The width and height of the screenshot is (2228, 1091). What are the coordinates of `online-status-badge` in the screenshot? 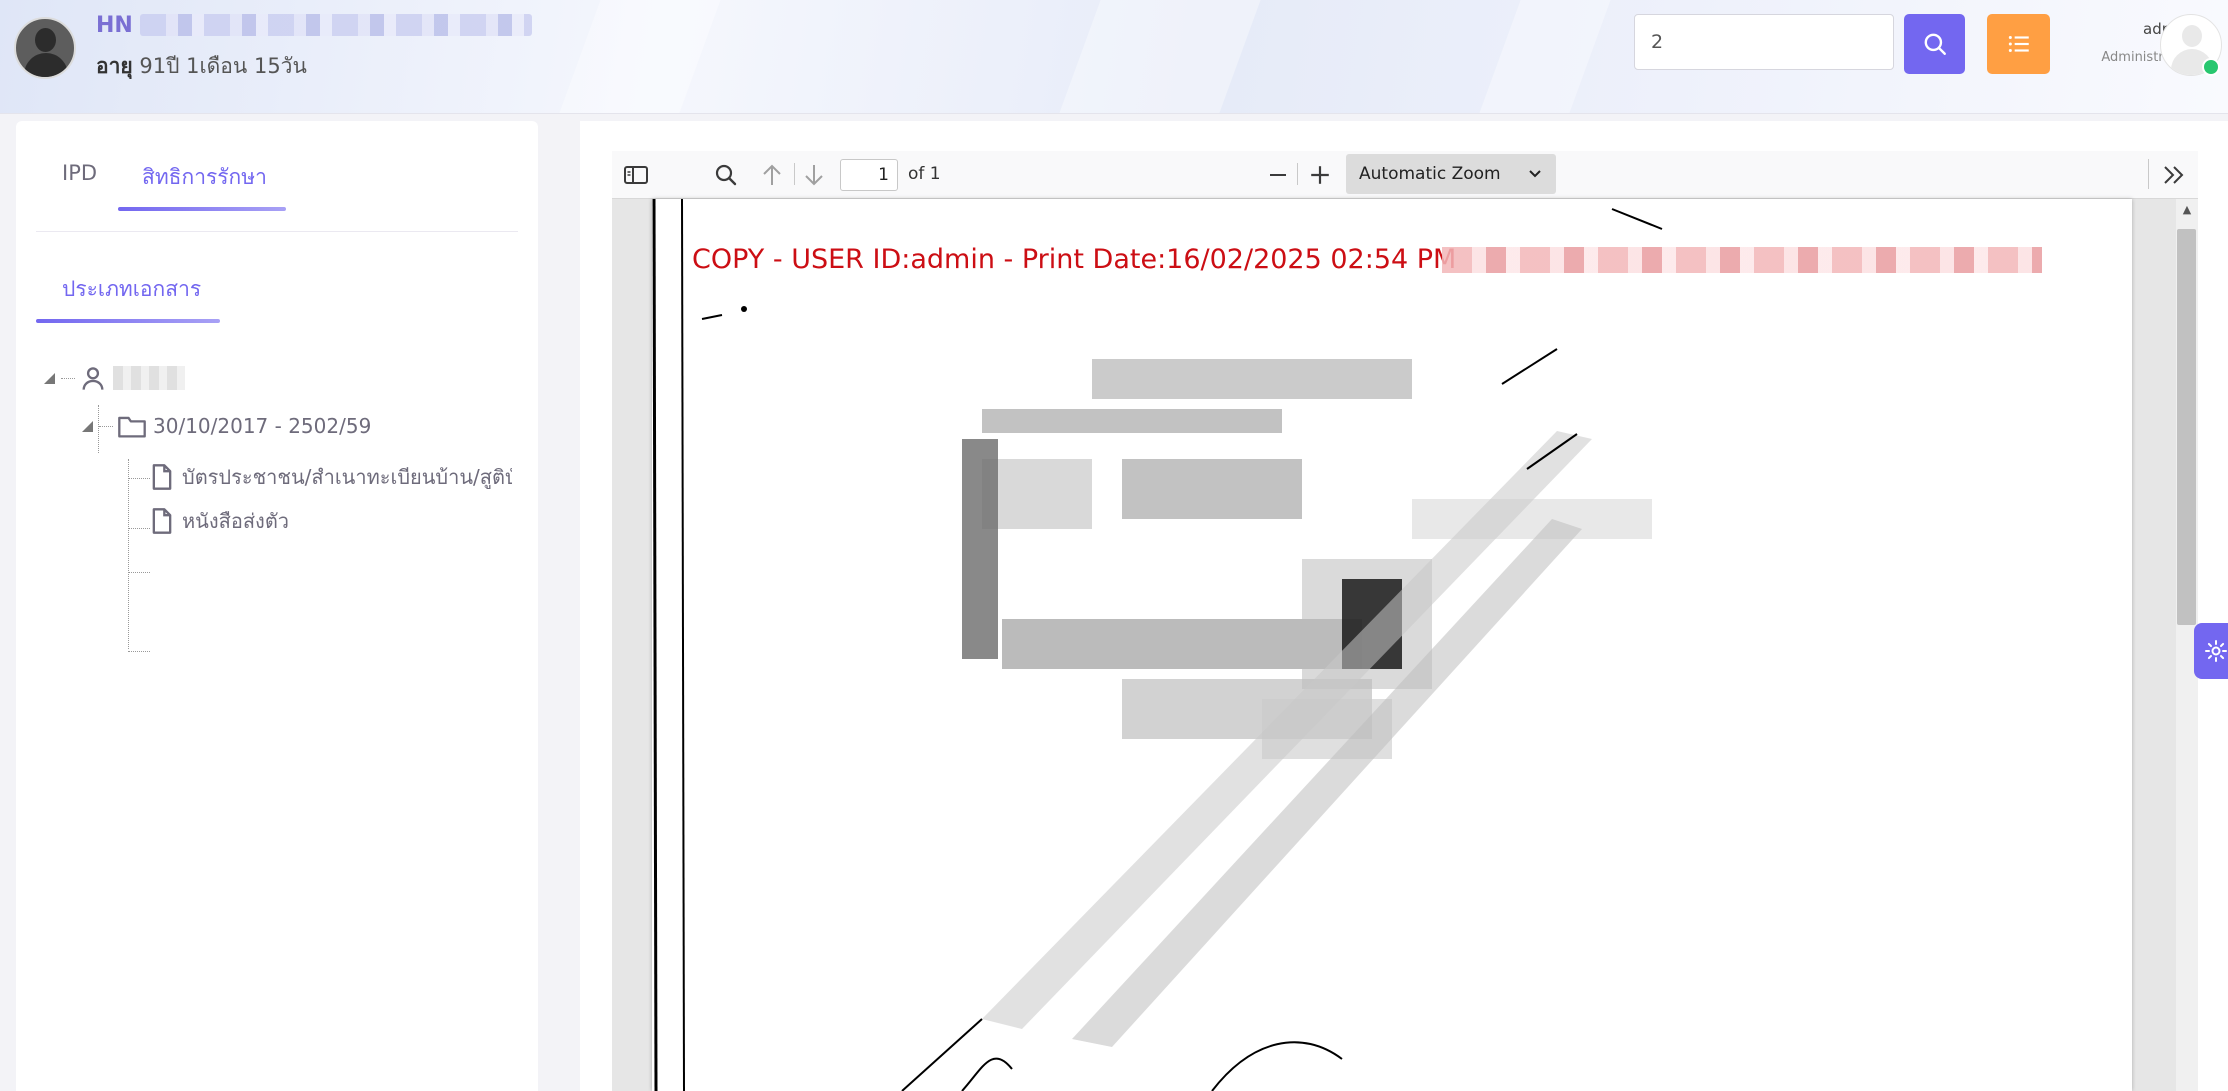 It's located at (2211, 67).